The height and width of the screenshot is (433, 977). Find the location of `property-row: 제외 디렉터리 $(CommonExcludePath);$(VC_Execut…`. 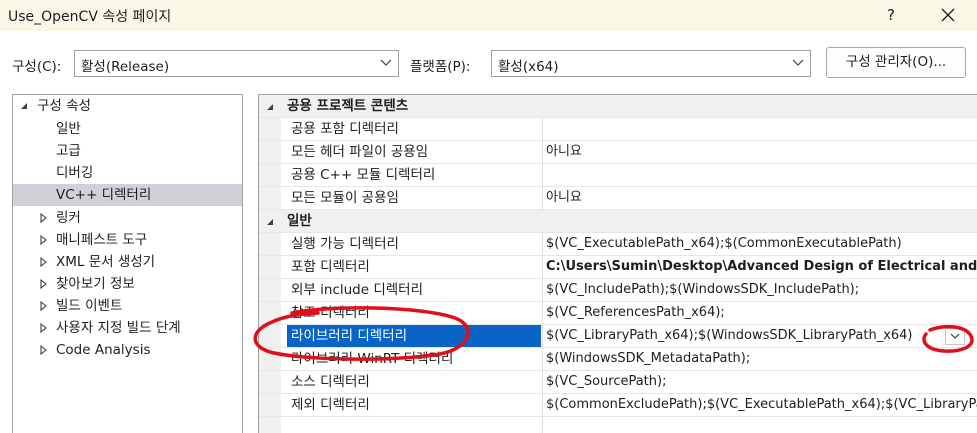

property-row: 제외 디렉터리 $(CommonExcludePath);$(VC_Execut… is located at coordinates (618, 405).